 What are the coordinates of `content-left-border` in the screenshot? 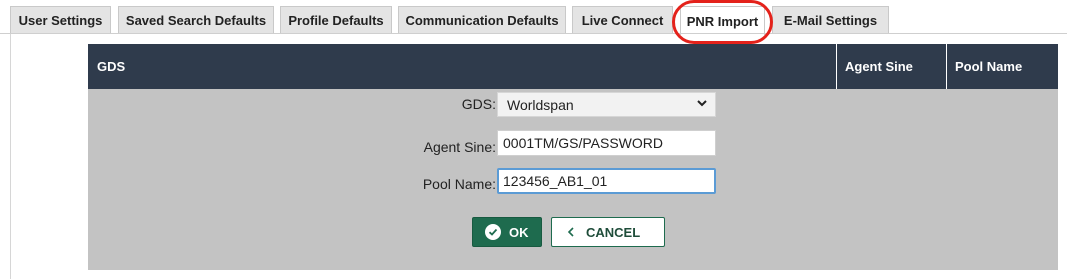 It's located at (10, 156).